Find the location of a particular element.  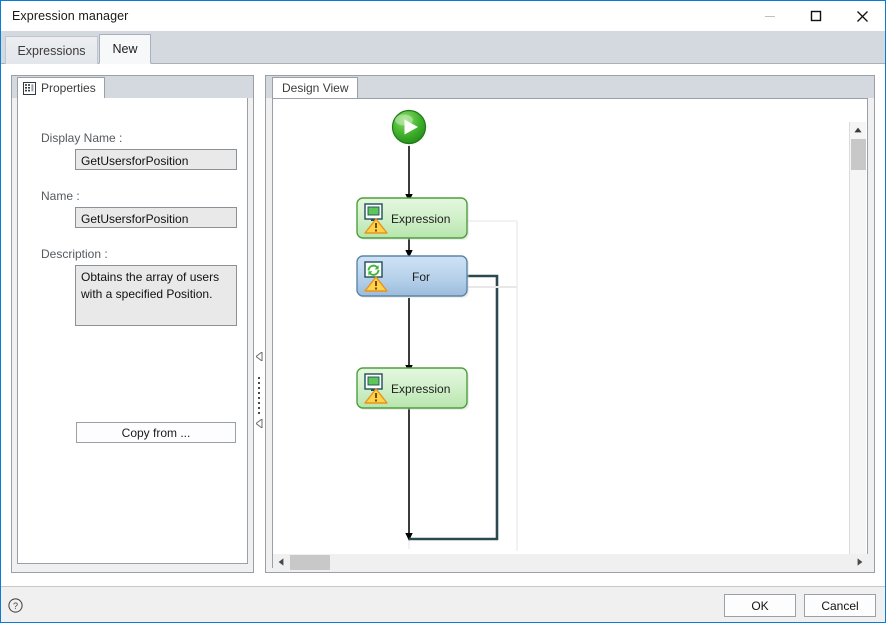

vertical-scroll-thumb is located at coordinates (858, 154).